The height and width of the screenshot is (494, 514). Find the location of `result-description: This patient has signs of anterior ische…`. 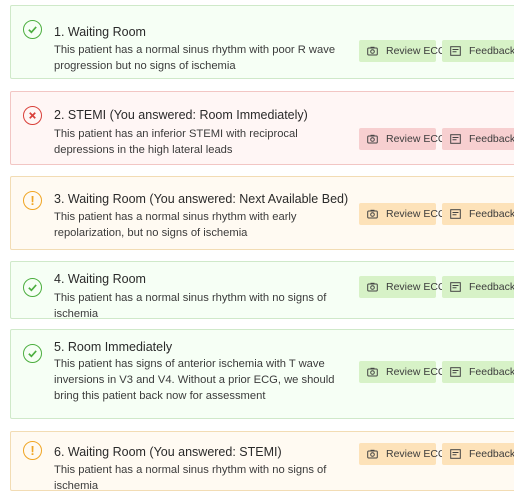

result-description: This patient has signs of anterior ische… is located at coordinates (194, 380).